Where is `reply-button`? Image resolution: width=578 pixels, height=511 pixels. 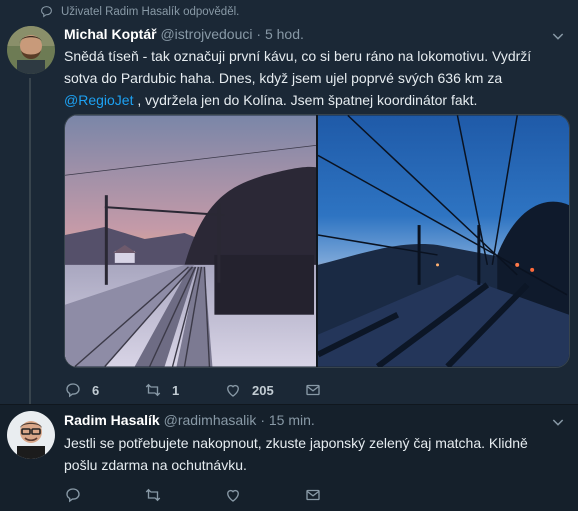 reply-button is located at coordinates (104, 495).